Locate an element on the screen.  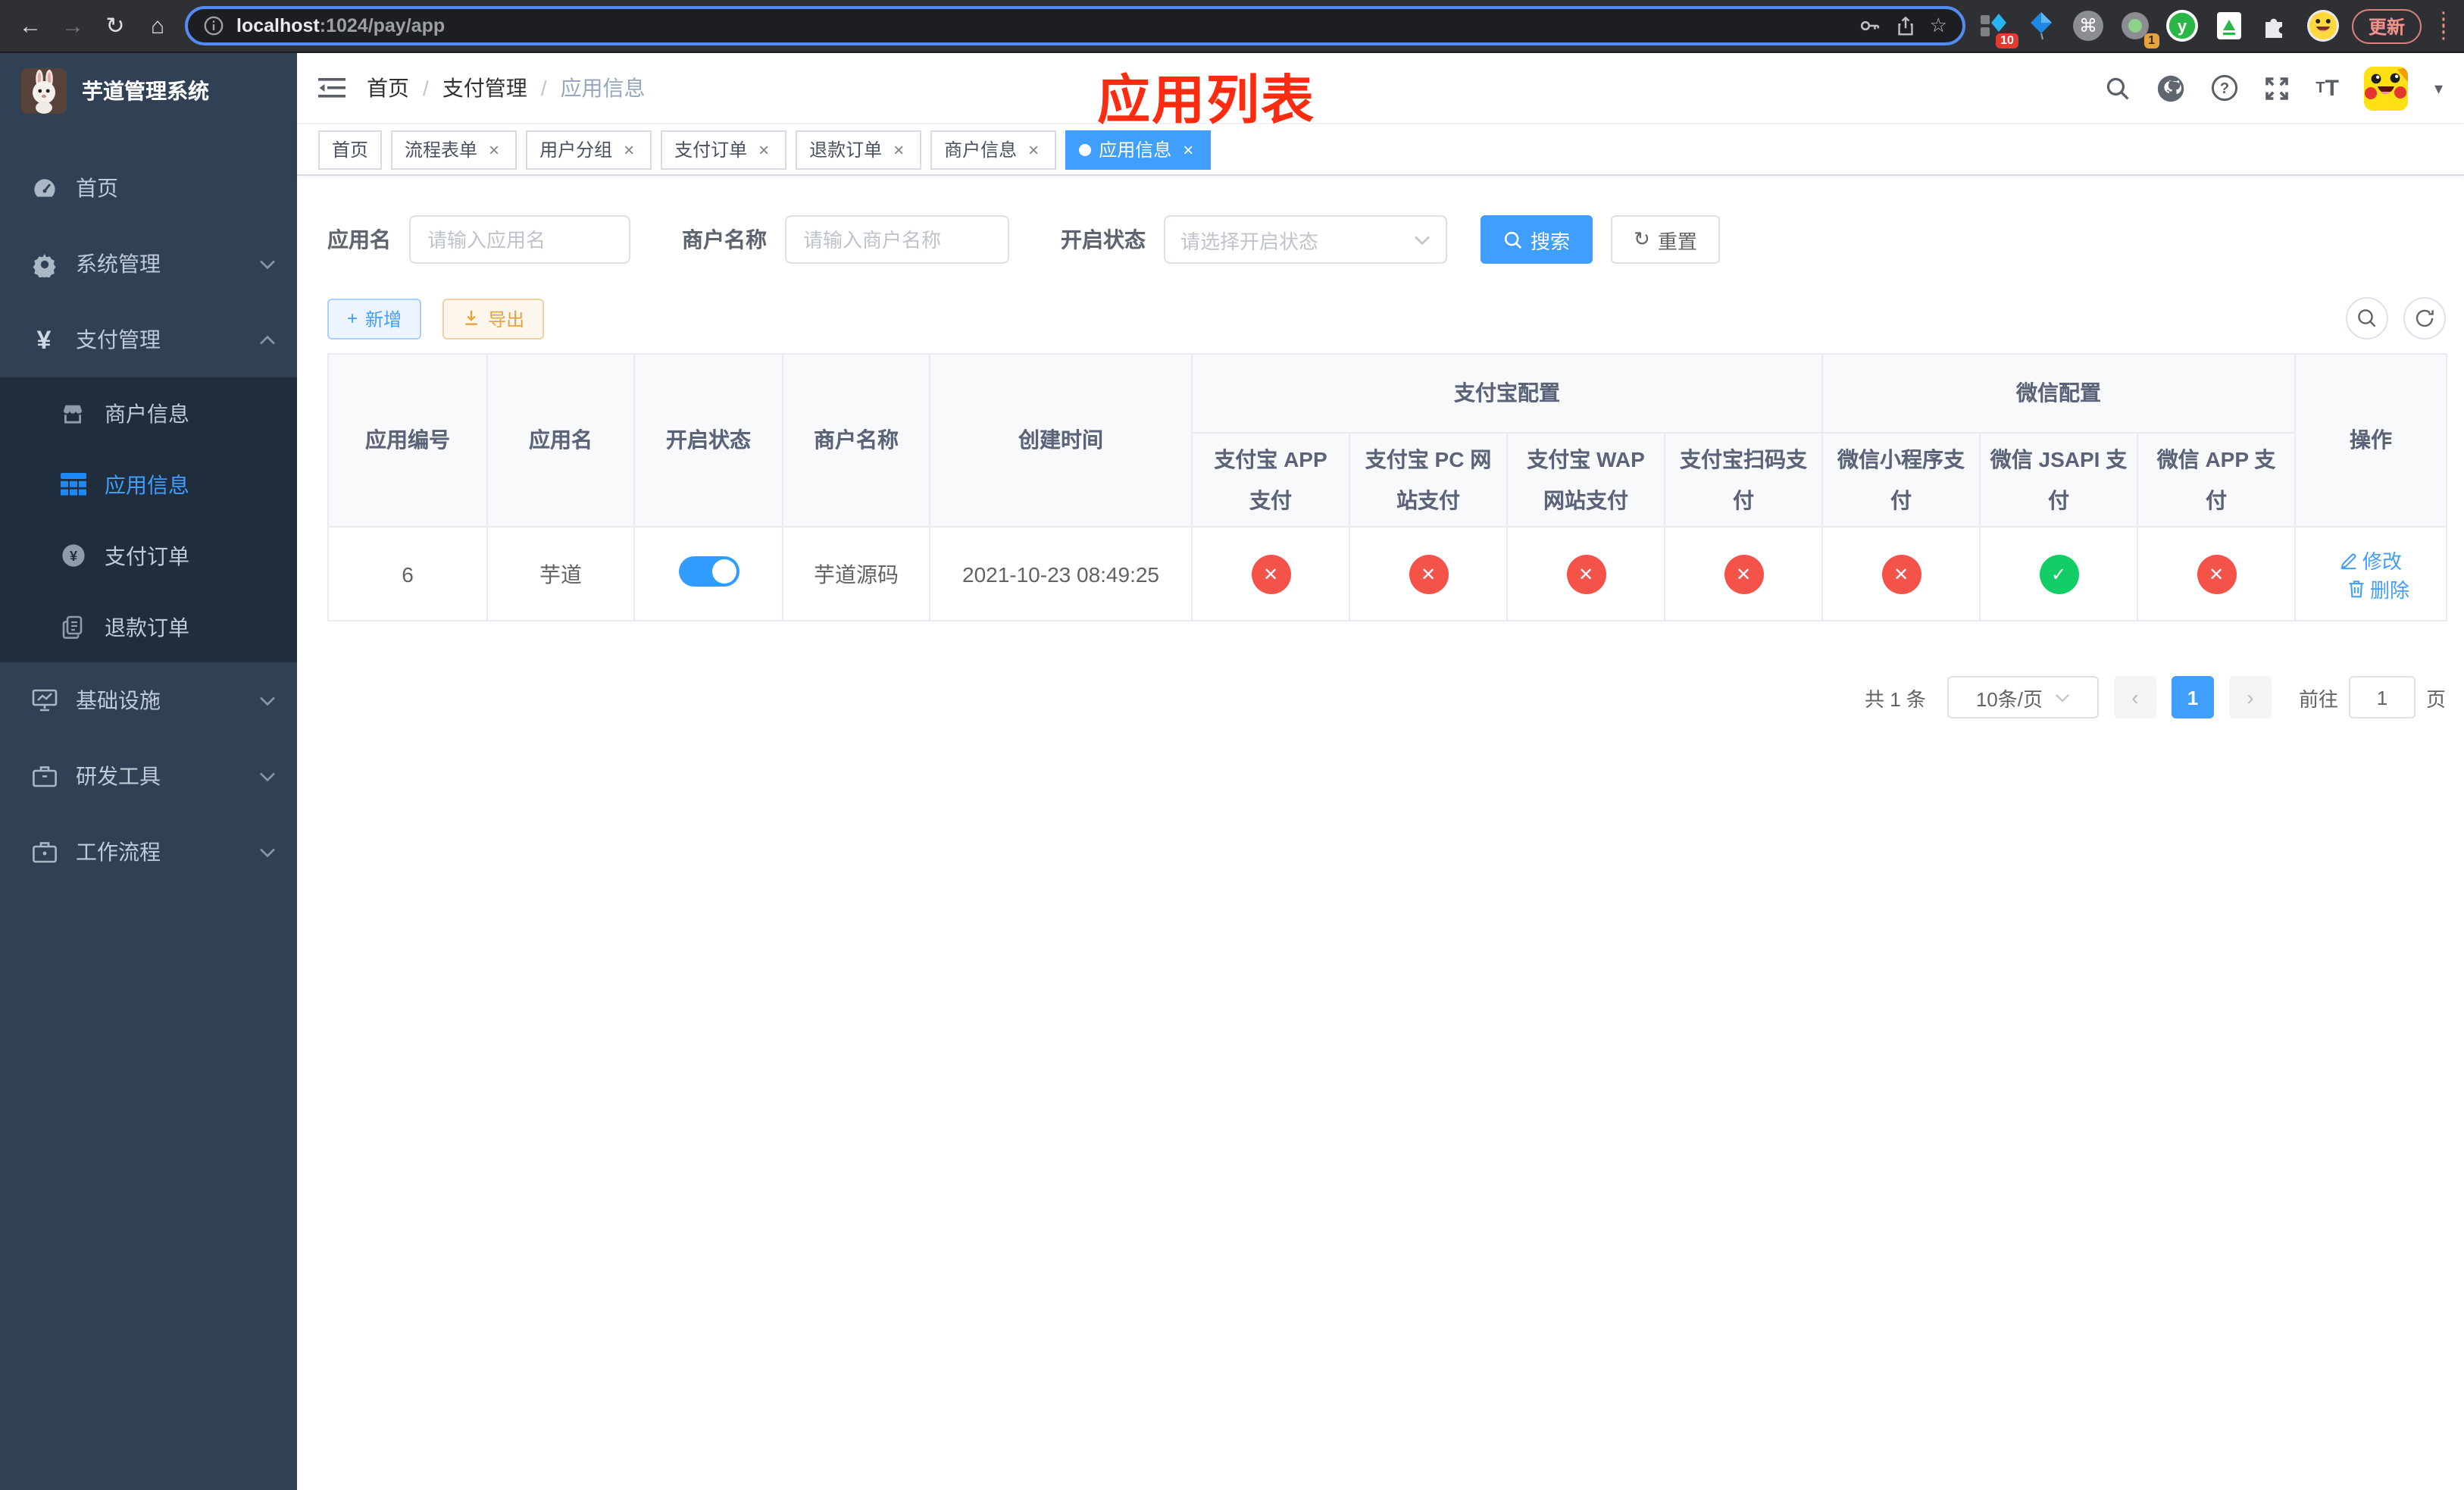
sidebar-item-system: 系统管理 is located at coordinates (148, 264).